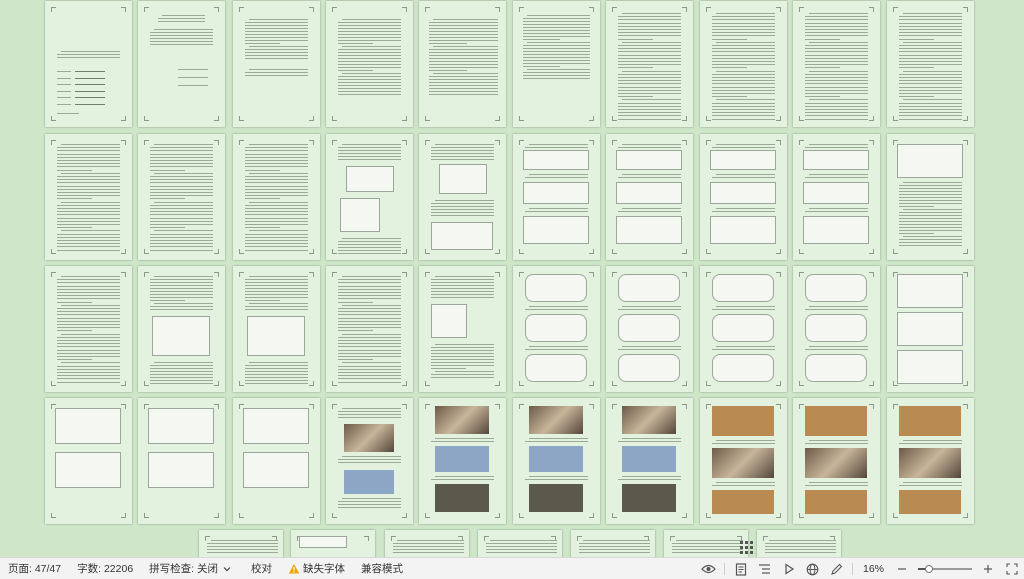 This screenshot has width=1024, height=579. I want to click on missing-fonts-button: 缺失字体, so click(316, 568).